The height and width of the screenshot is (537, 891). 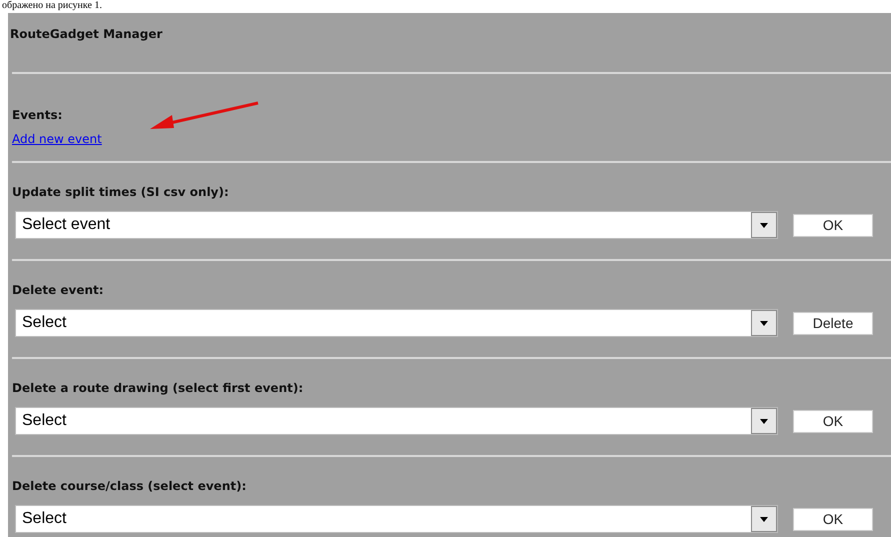 I want to click on section-label: Delete course/class (select event):, so click(x=130, y=486).